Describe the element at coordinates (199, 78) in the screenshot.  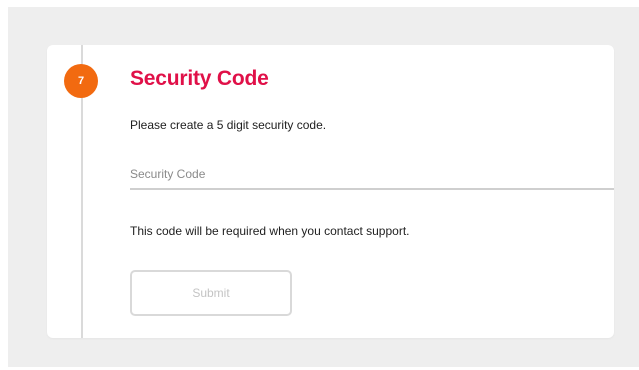
I see `section-title: Security Code` at that location.